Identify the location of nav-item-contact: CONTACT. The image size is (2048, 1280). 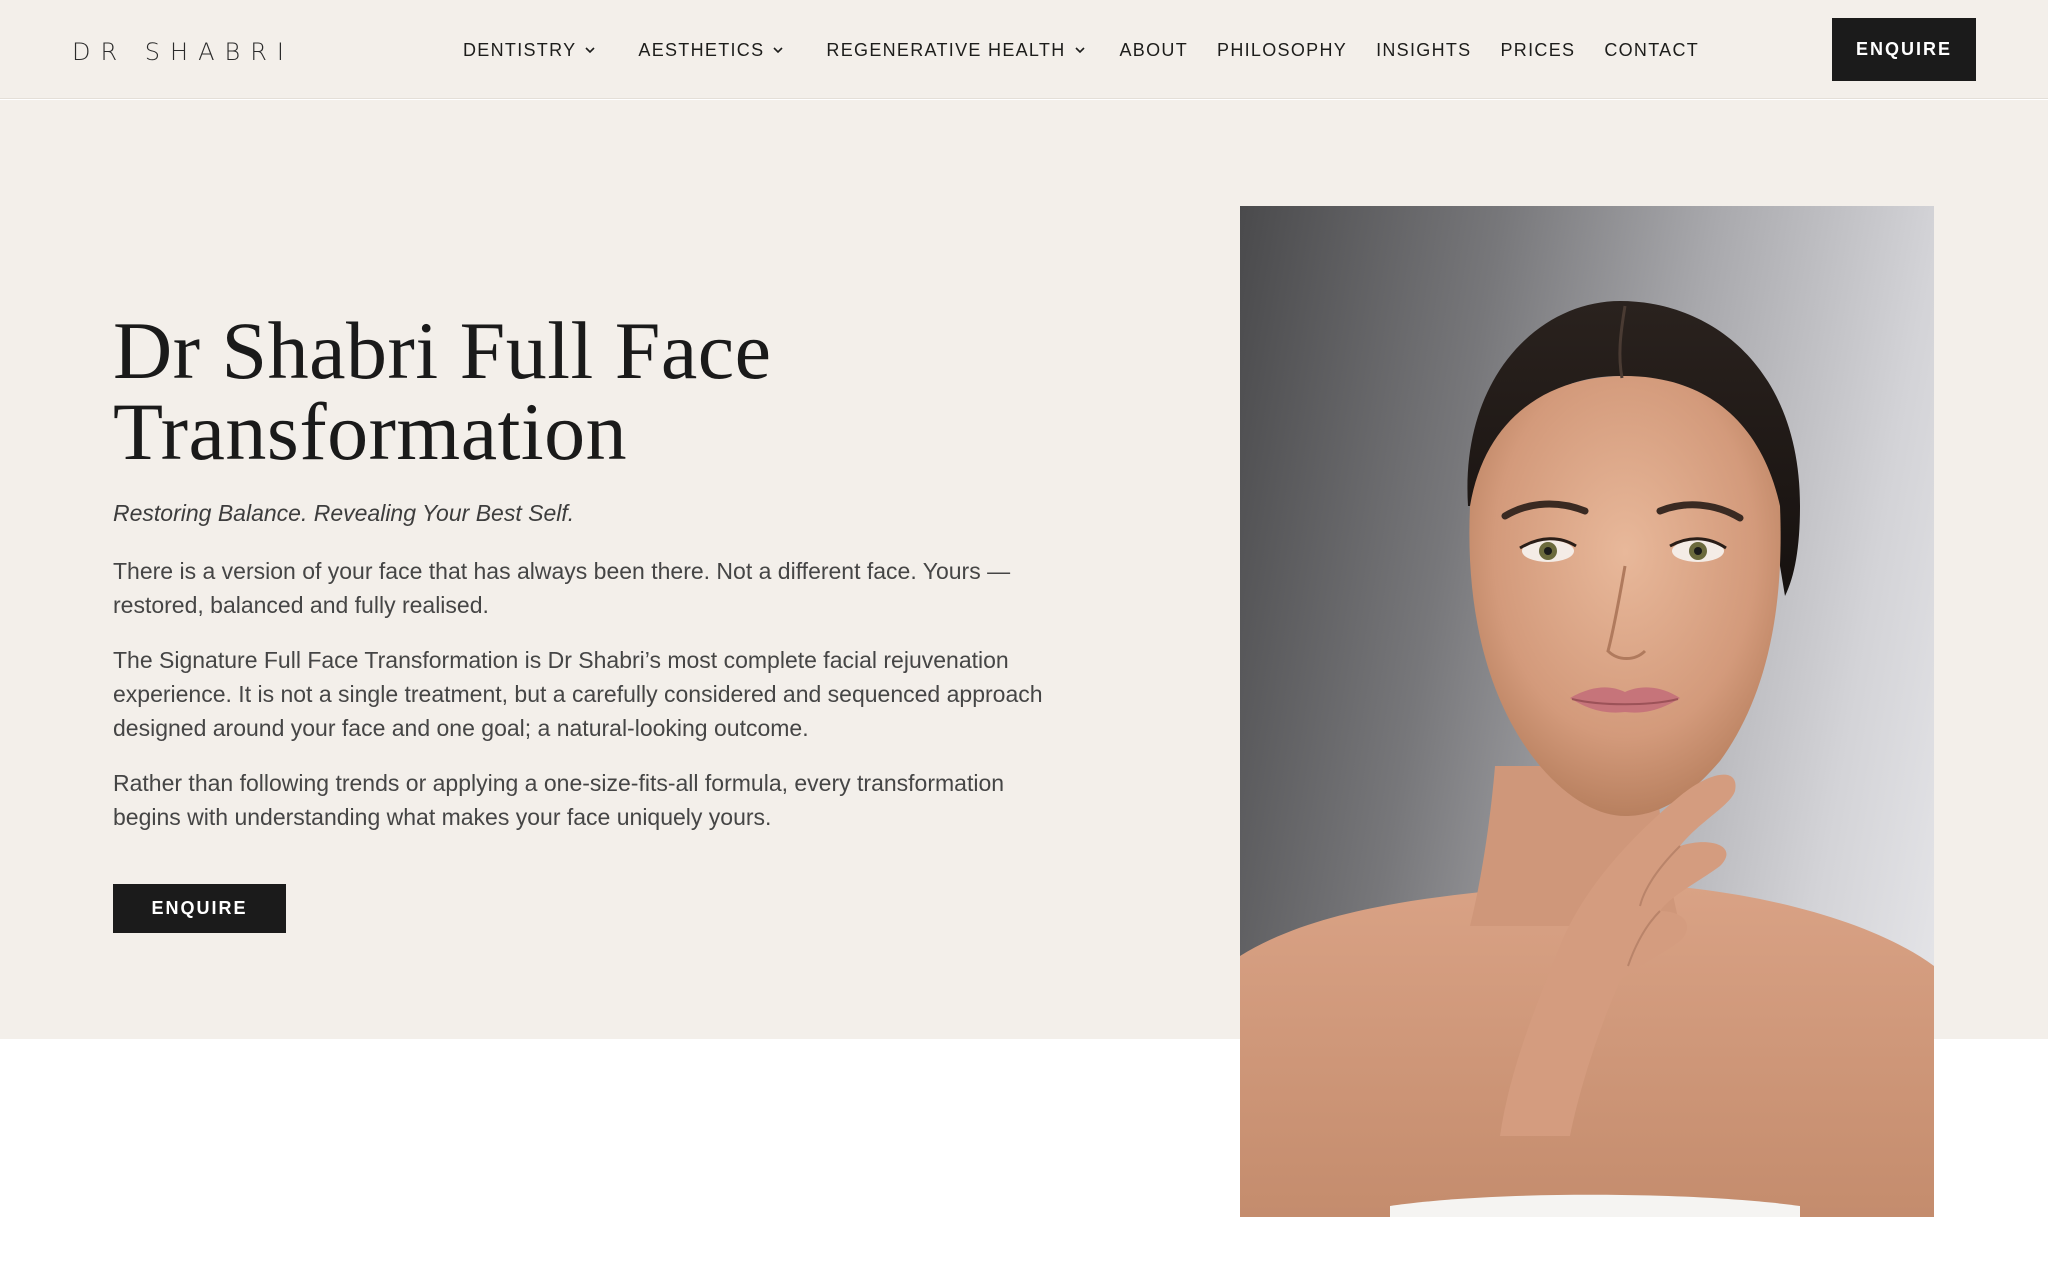
(1651, 50).